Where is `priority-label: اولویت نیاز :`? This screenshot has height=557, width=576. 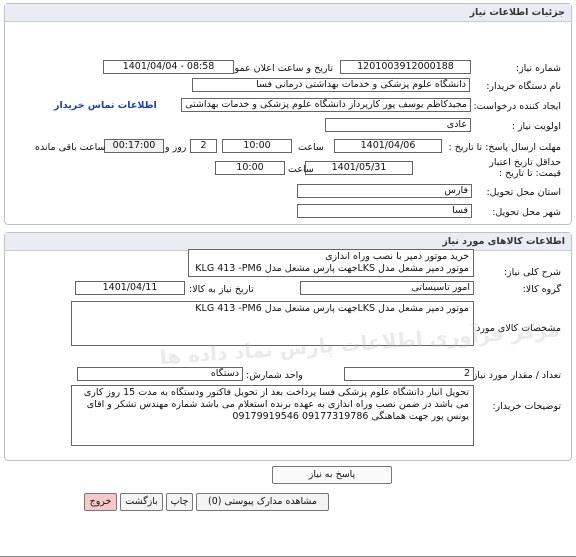 priority-label: اولویت نیاز : is located at coordinates (536, 126).